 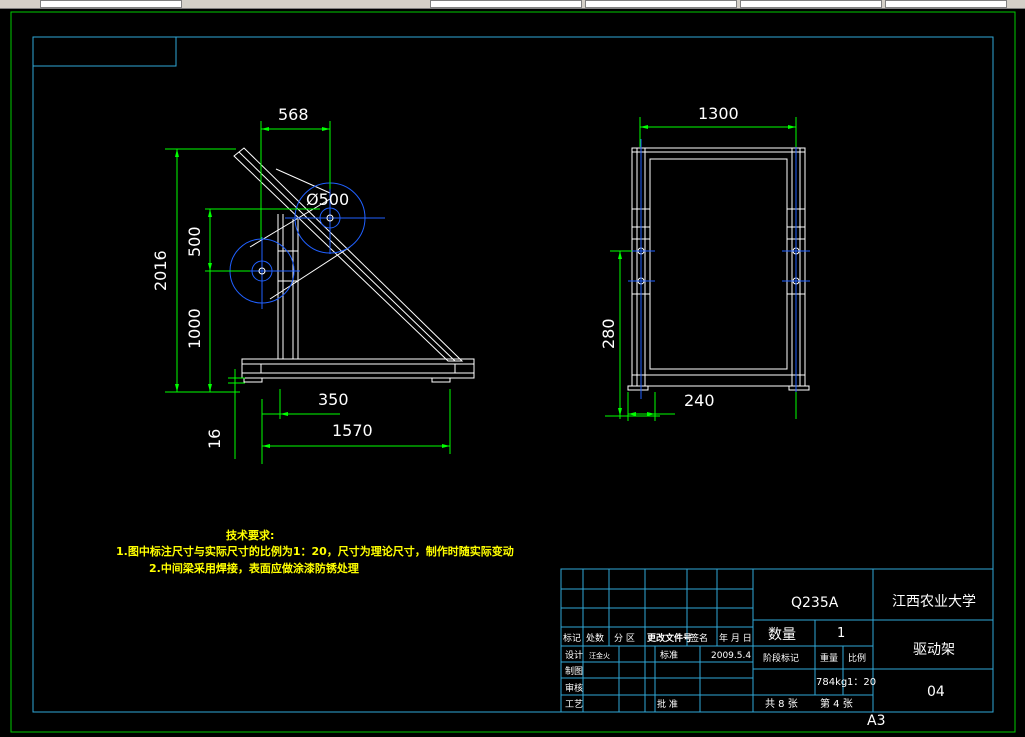 I want to click on scale-value: 1：20, so click(x=861, y=682).